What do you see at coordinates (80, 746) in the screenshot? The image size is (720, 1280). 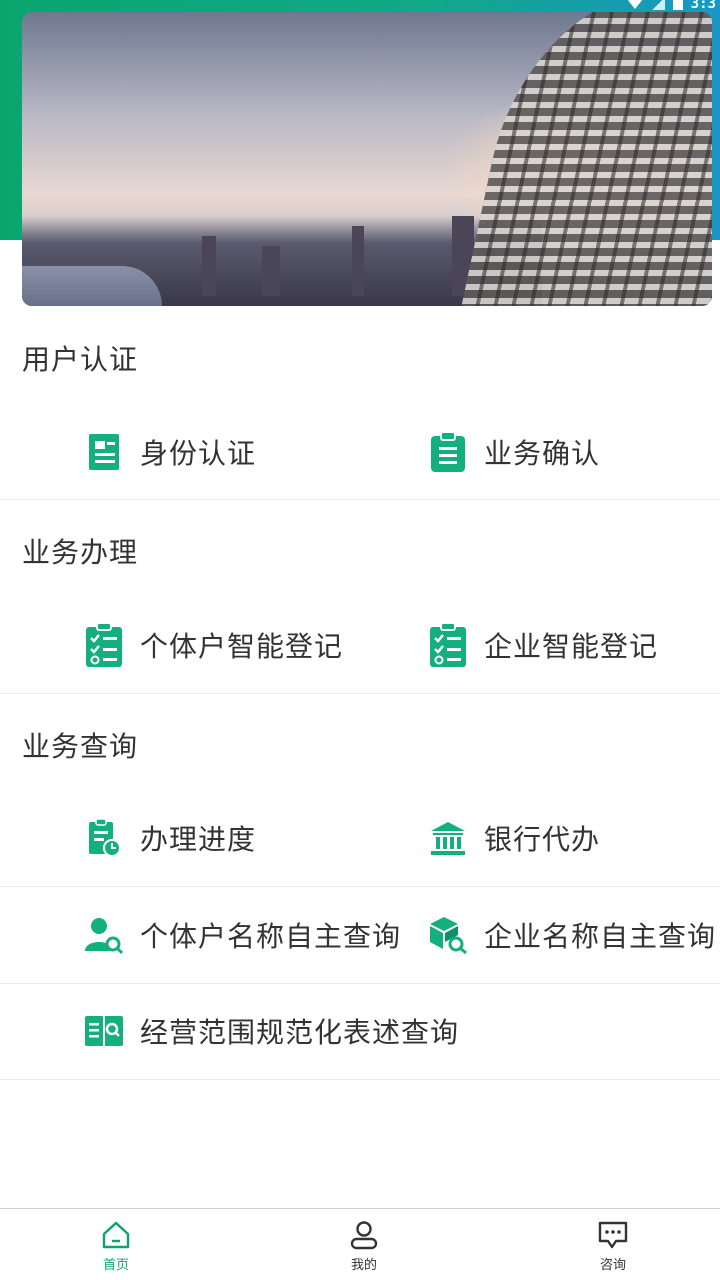 I see `section-title-query: 业务查询` at bounding box center [80, 746].